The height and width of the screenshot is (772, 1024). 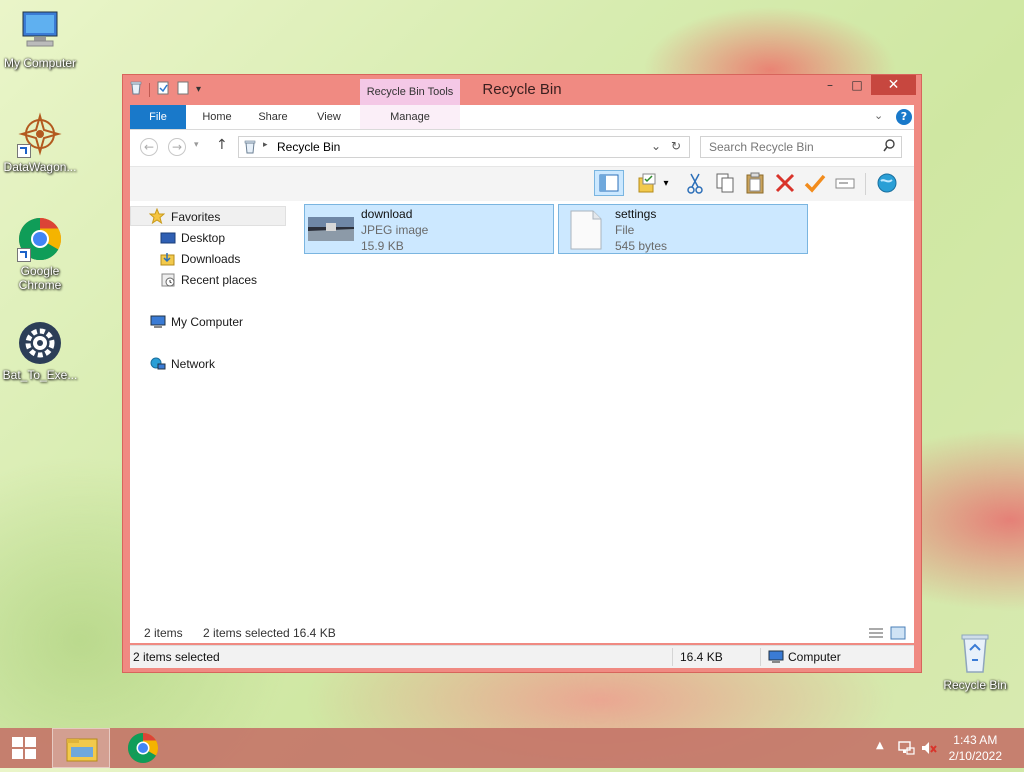 What do you see at coordinates (308, 147) in the screenshot?
I see `breadcrumb-recycle-bin: Recycle Bin` at bounding box center [308, 147].